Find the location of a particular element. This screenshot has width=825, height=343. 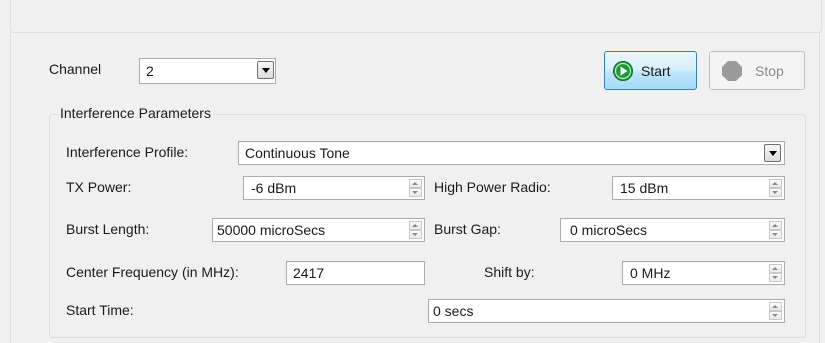

high-power-spinner: 15 dBm is located at coordinates (698, 188).